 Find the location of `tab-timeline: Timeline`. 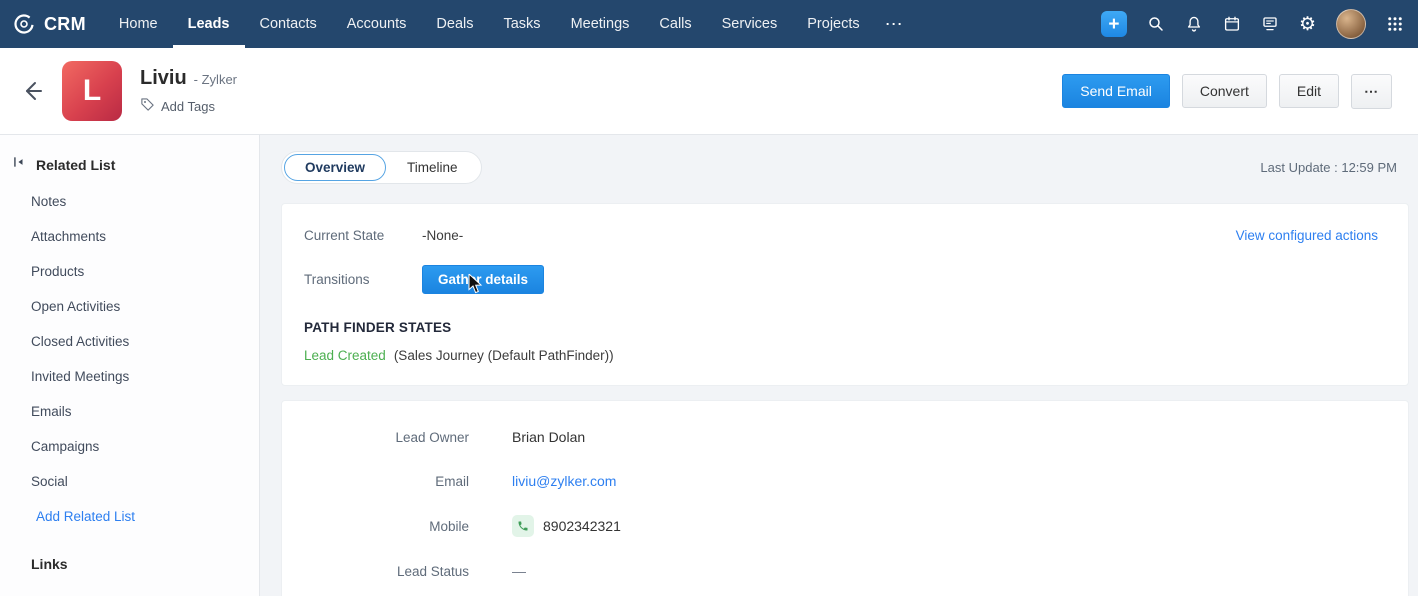

tab-timeline: Timeline is located at coordinates (432, 167).